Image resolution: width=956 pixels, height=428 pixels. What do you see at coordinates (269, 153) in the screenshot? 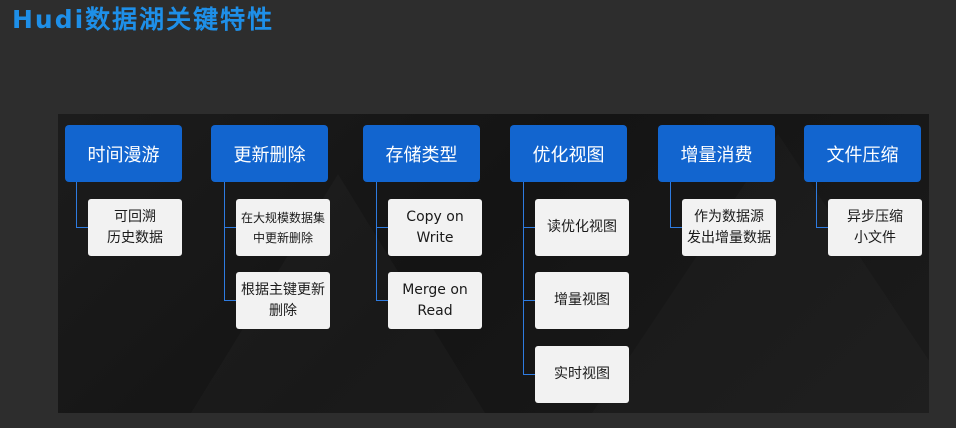
I see `header-update-delete: 更新删除` at bounding box center [269, 153].